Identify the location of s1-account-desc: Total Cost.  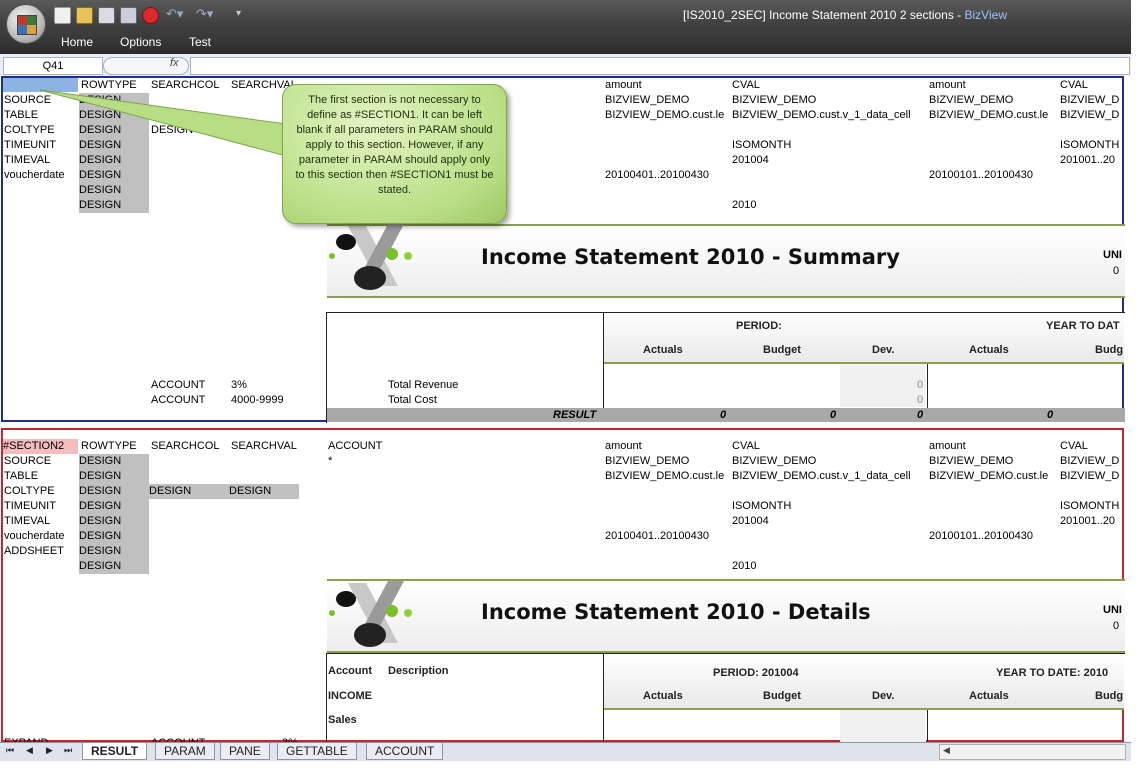
(412, 400).